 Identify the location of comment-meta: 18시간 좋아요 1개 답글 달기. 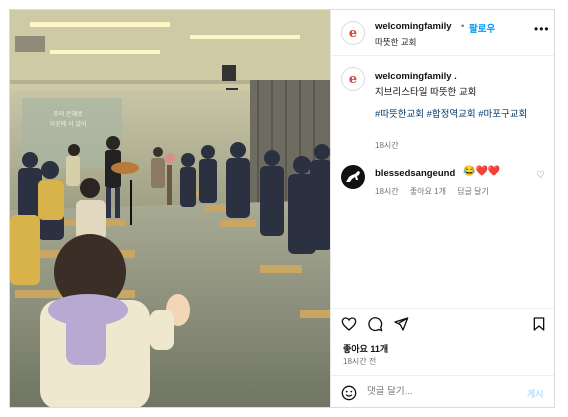
(436, 191).